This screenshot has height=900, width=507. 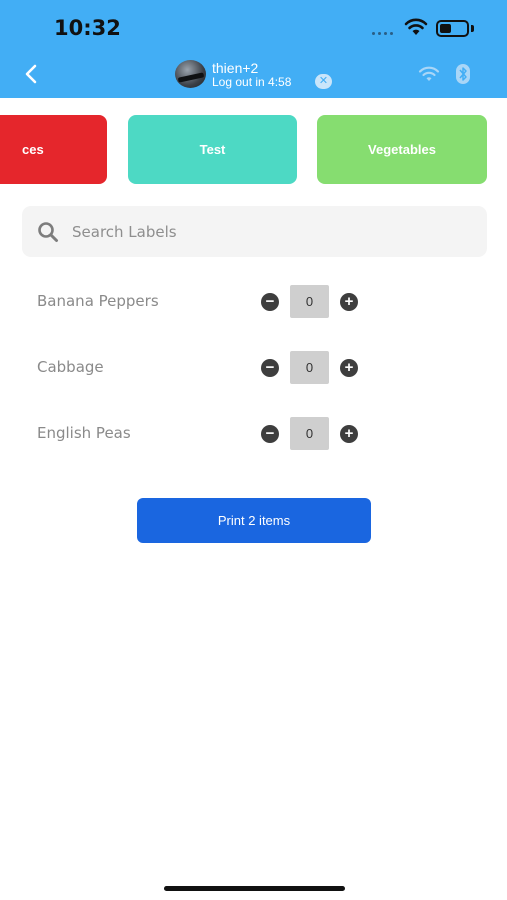 What do you see at coordinates (252, 82) in the screenshot?
I see `logout-countdown: Log out in 4:58` at bounding box center [252, 82].